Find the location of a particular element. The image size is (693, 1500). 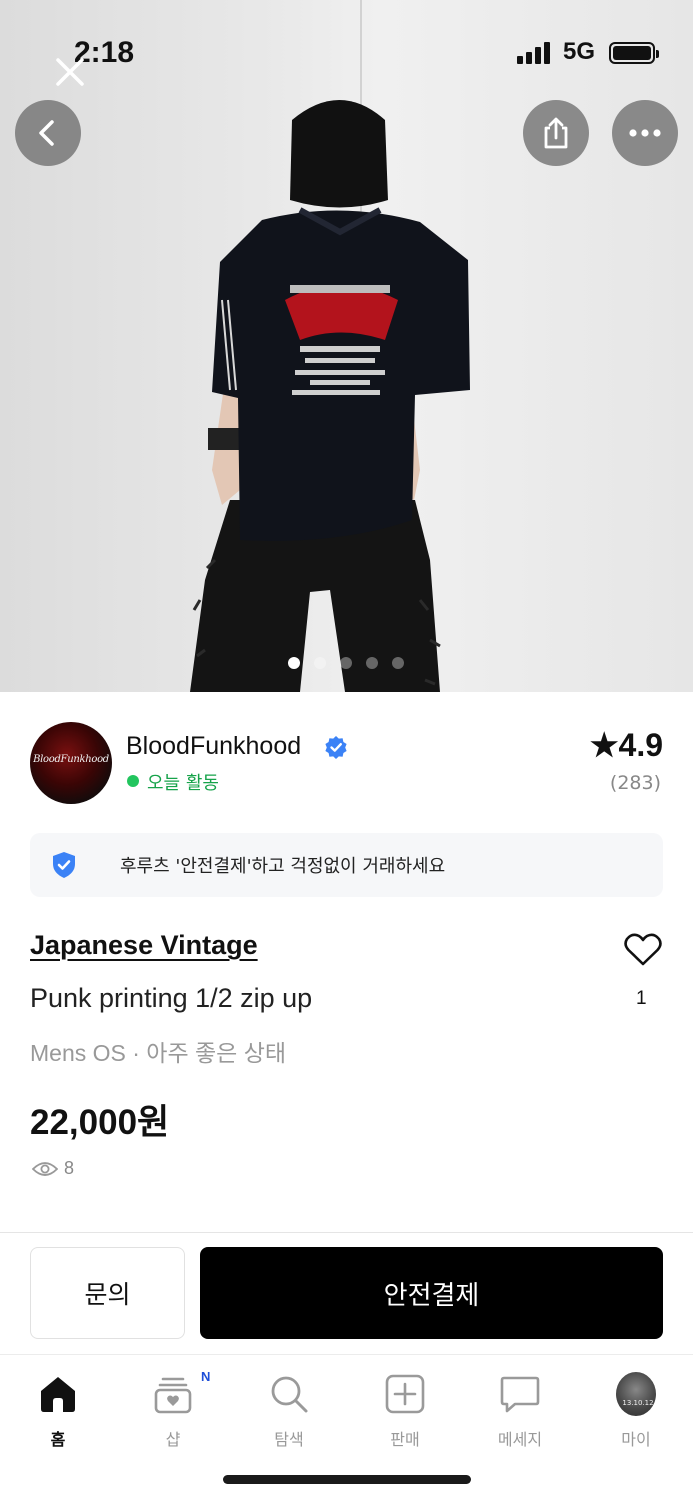

share-icon is located at coordinates (556, 133).